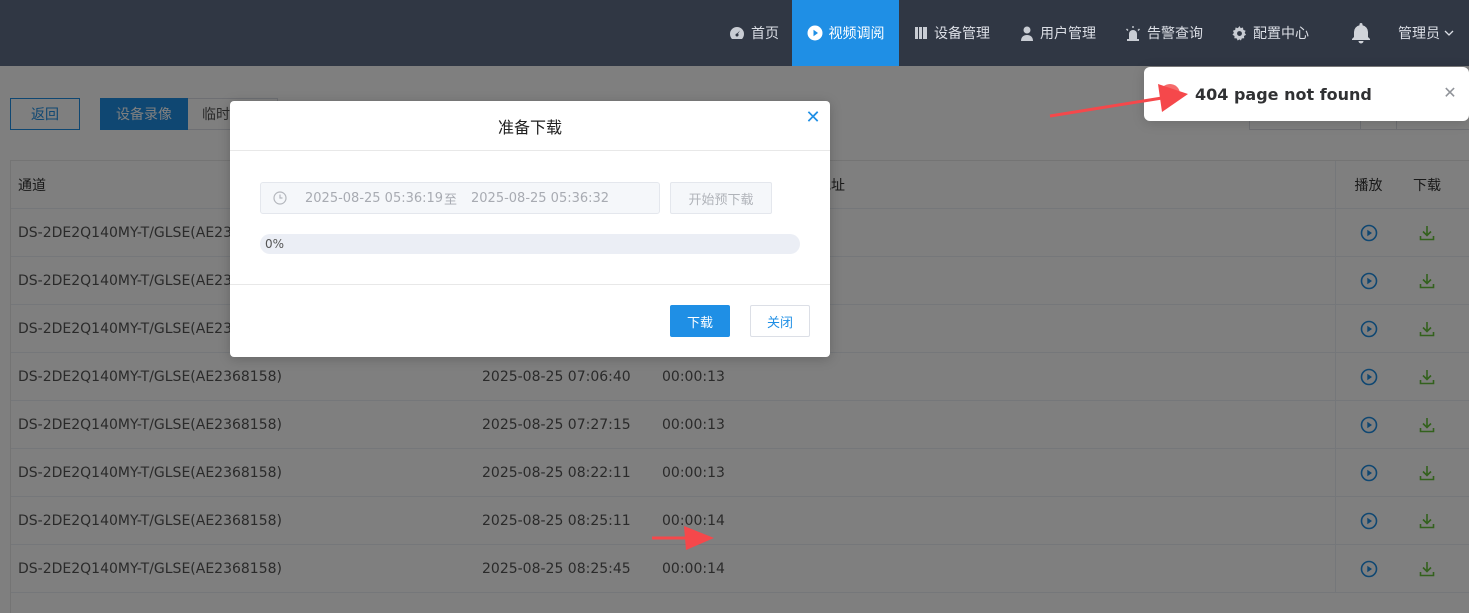 The image size is (1469, 613). I want to click on nav-label: 配置中心, so click(1281, 34).